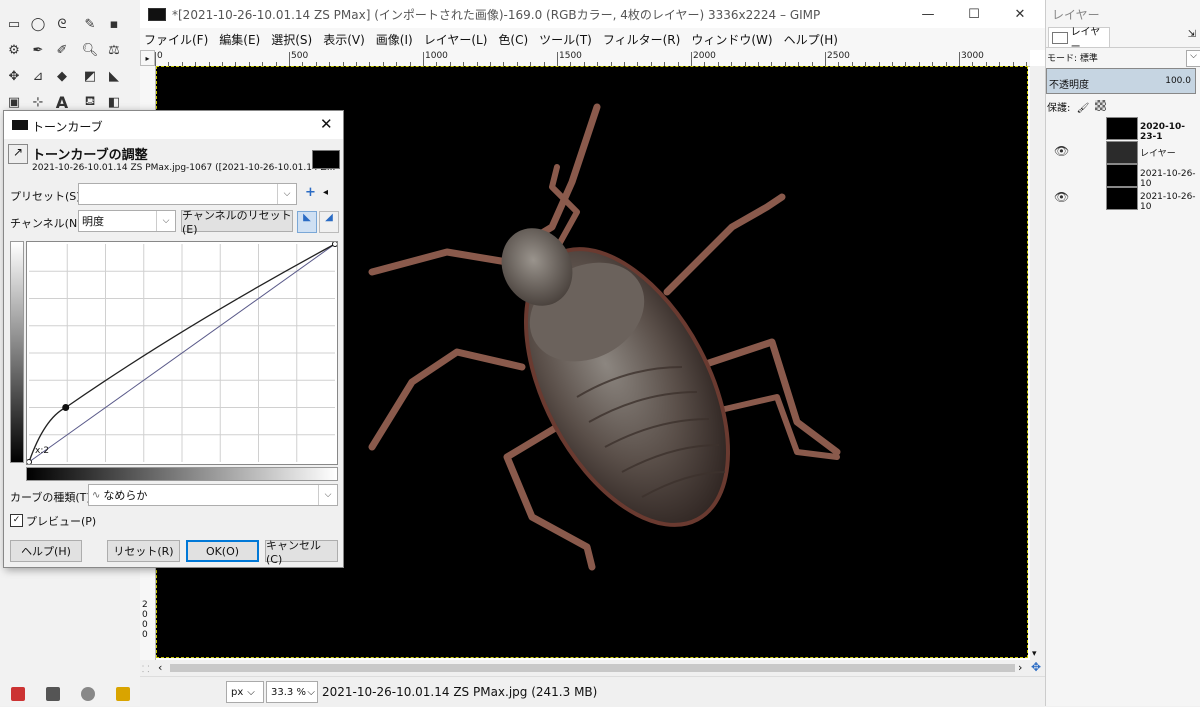  What do you see at coordinates (310, 192) in the screenshot?
I see `add-preset-icon: +` at bounding box center [310, 192].